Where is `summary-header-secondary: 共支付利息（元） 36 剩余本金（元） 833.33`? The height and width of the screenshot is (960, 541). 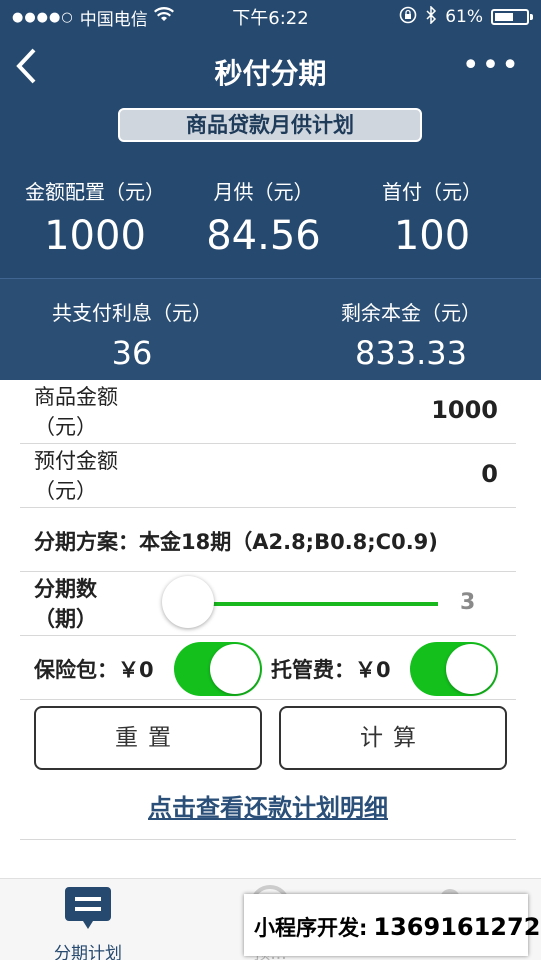 summary-header-secondary: 共支付利息（元） 36 剩余本金（元） 833.33 is located at coordinates (270, 329).